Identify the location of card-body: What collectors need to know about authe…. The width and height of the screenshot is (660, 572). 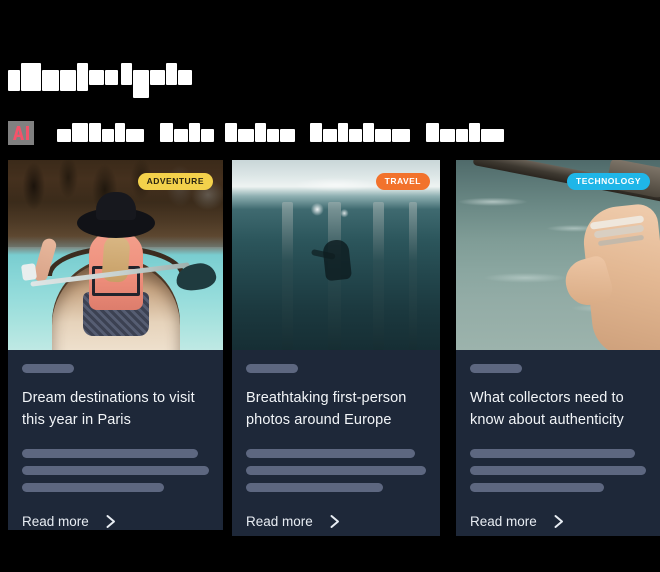
(558, 443).